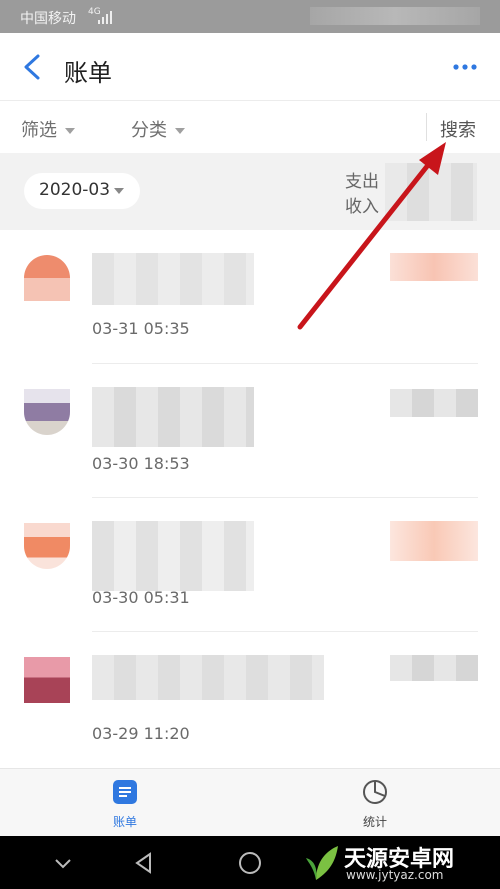 The width and height of the screenshot is (500, 889). What do you see at coordinates (63, 863) in the screenshot?
I see `collapse-icon` at bounding box center [63, 863].